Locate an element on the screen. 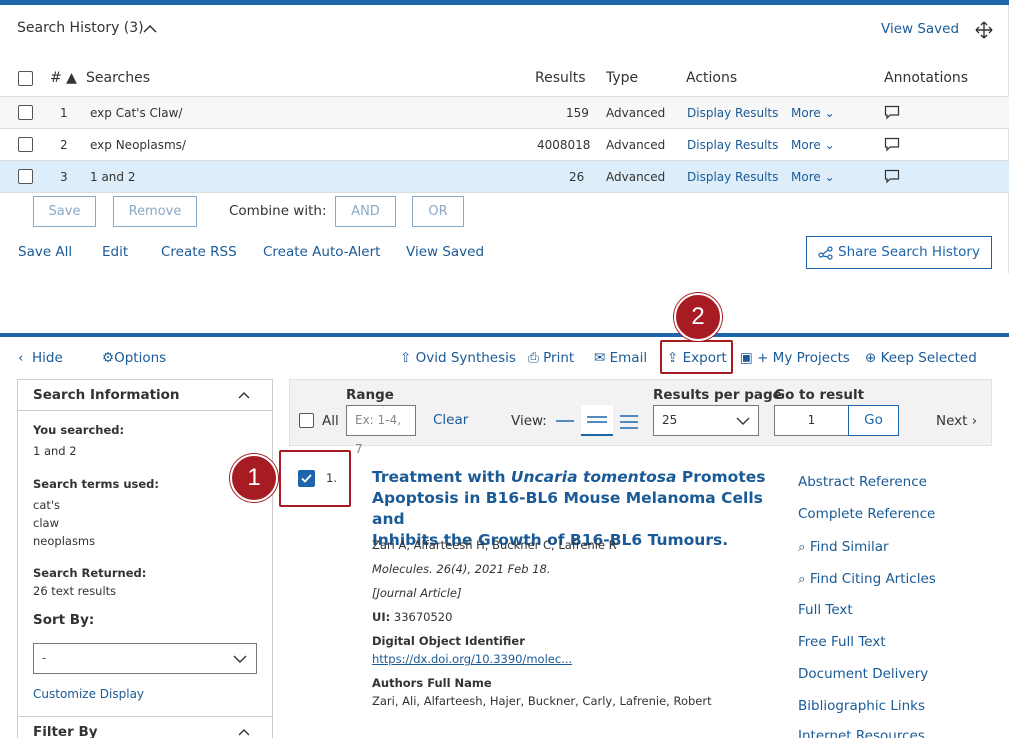 The image size is (1009, 738). chevron-left-icon: ‹ is located at coordinates (21, 358).